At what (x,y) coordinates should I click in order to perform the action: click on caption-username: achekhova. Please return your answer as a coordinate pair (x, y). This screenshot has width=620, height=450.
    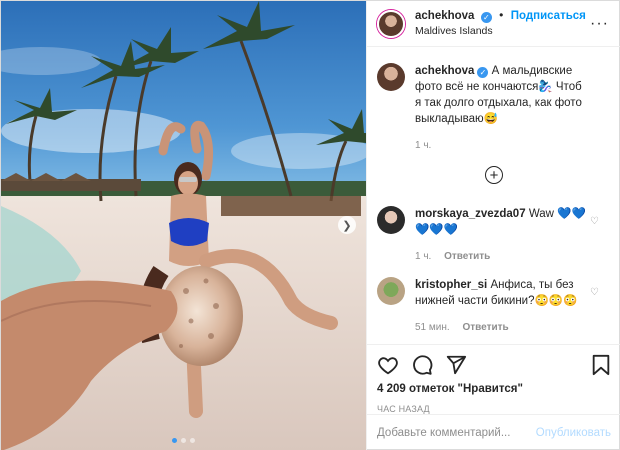
    Looking at the image, I should click on (444, 71).